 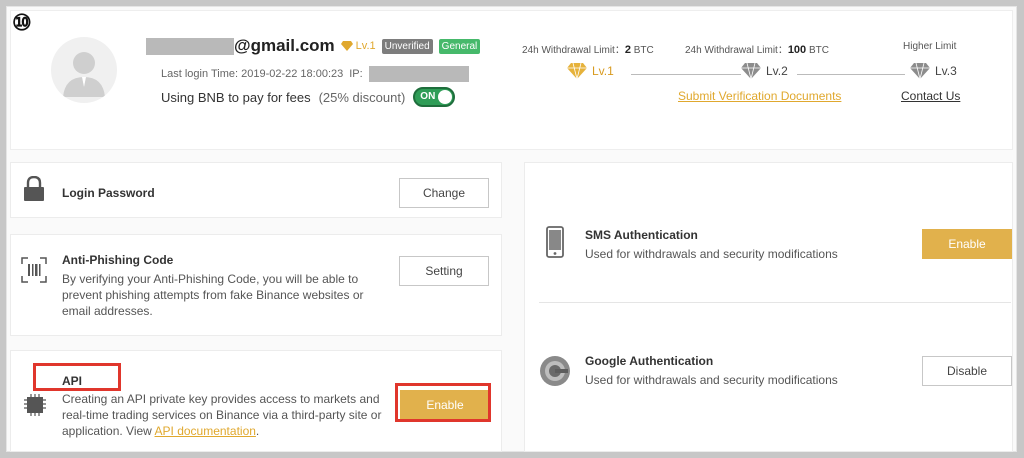 What do you see at coordinates (930, 46) in the screenshot?
I see `limit-lv3: Higher Limit` at bounding box center [930, 46].